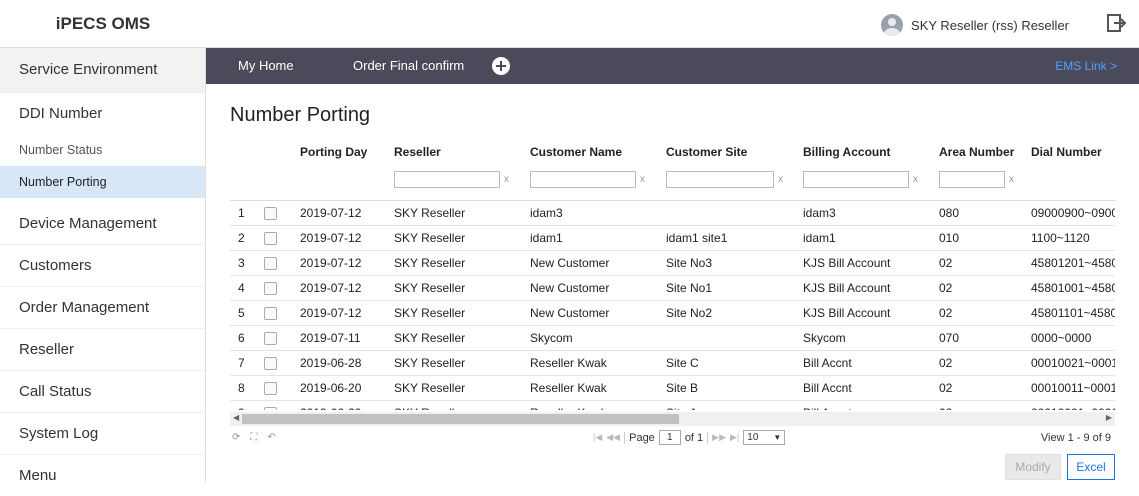 The width and height of the screenshot is (1139, 496). What do you see at coordinates (597, 437) in the screenshot?
I see `first-page-icon: |◀` at bounding box center [597, 437].